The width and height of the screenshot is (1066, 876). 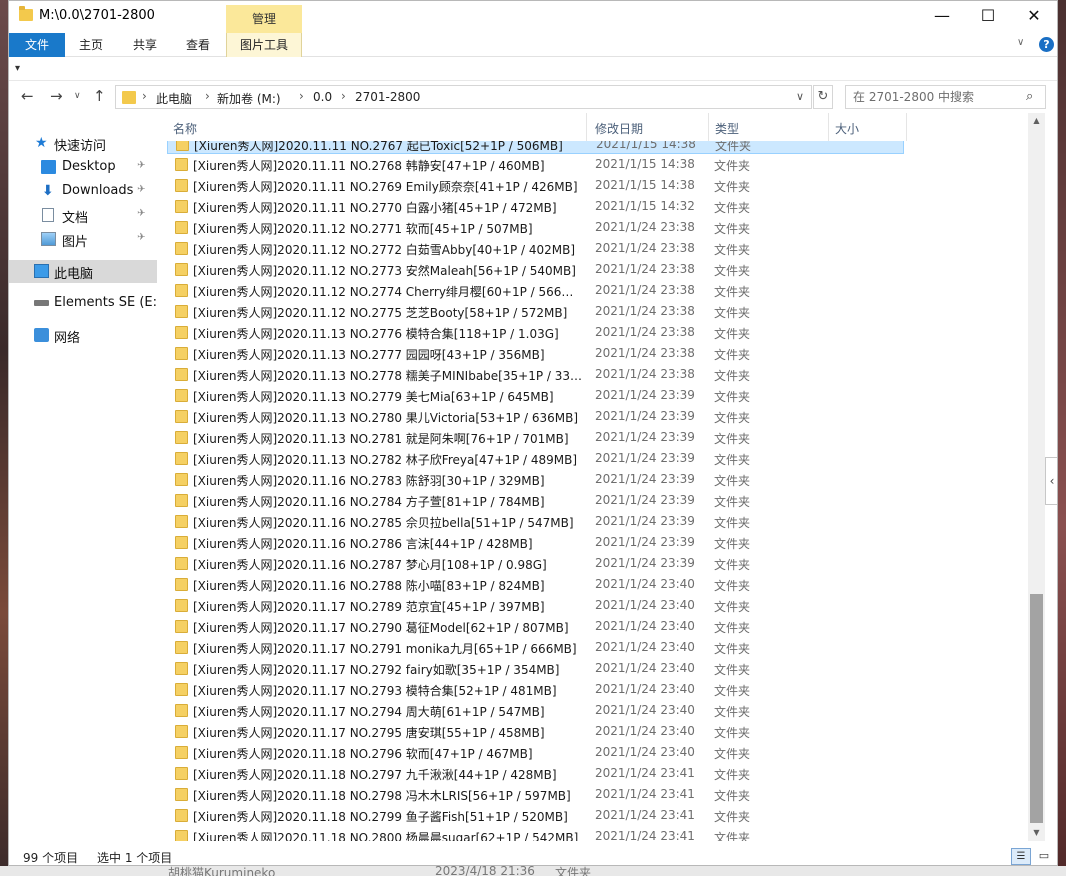 What do you see at coordinates (17, 68) in the screenshot?
I see `customize-toolbar-icon: ▾` at bounding box center [17, 68].